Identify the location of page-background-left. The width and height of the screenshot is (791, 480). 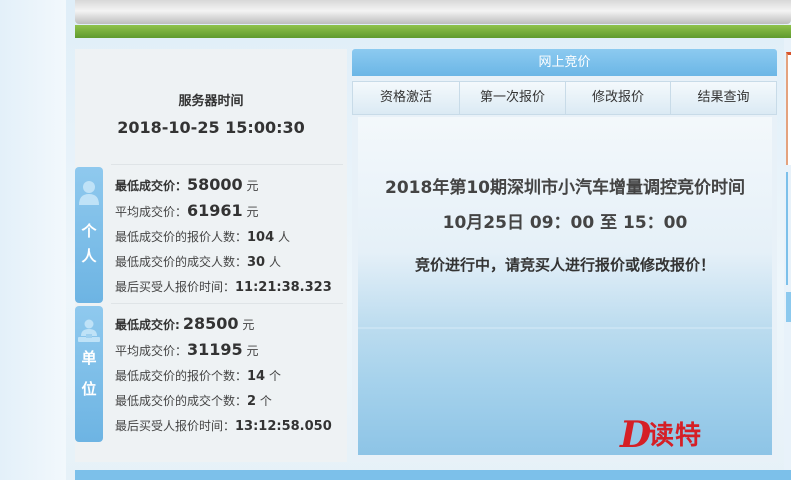
(33, 240).